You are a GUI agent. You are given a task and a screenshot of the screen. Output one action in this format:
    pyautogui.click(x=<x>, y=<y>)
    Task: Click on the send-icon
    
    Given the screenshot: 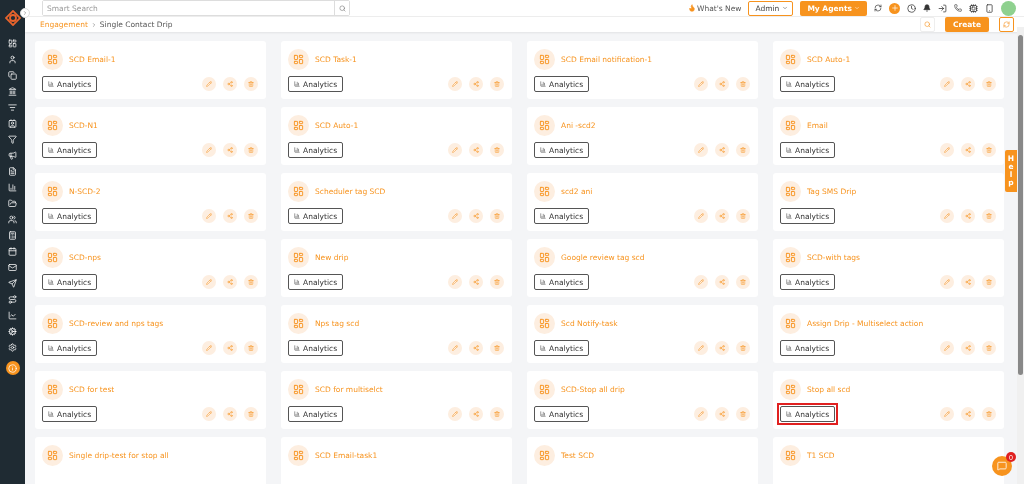 What is the action you would take?
    pyautogui.click(x=12, y=283)
    